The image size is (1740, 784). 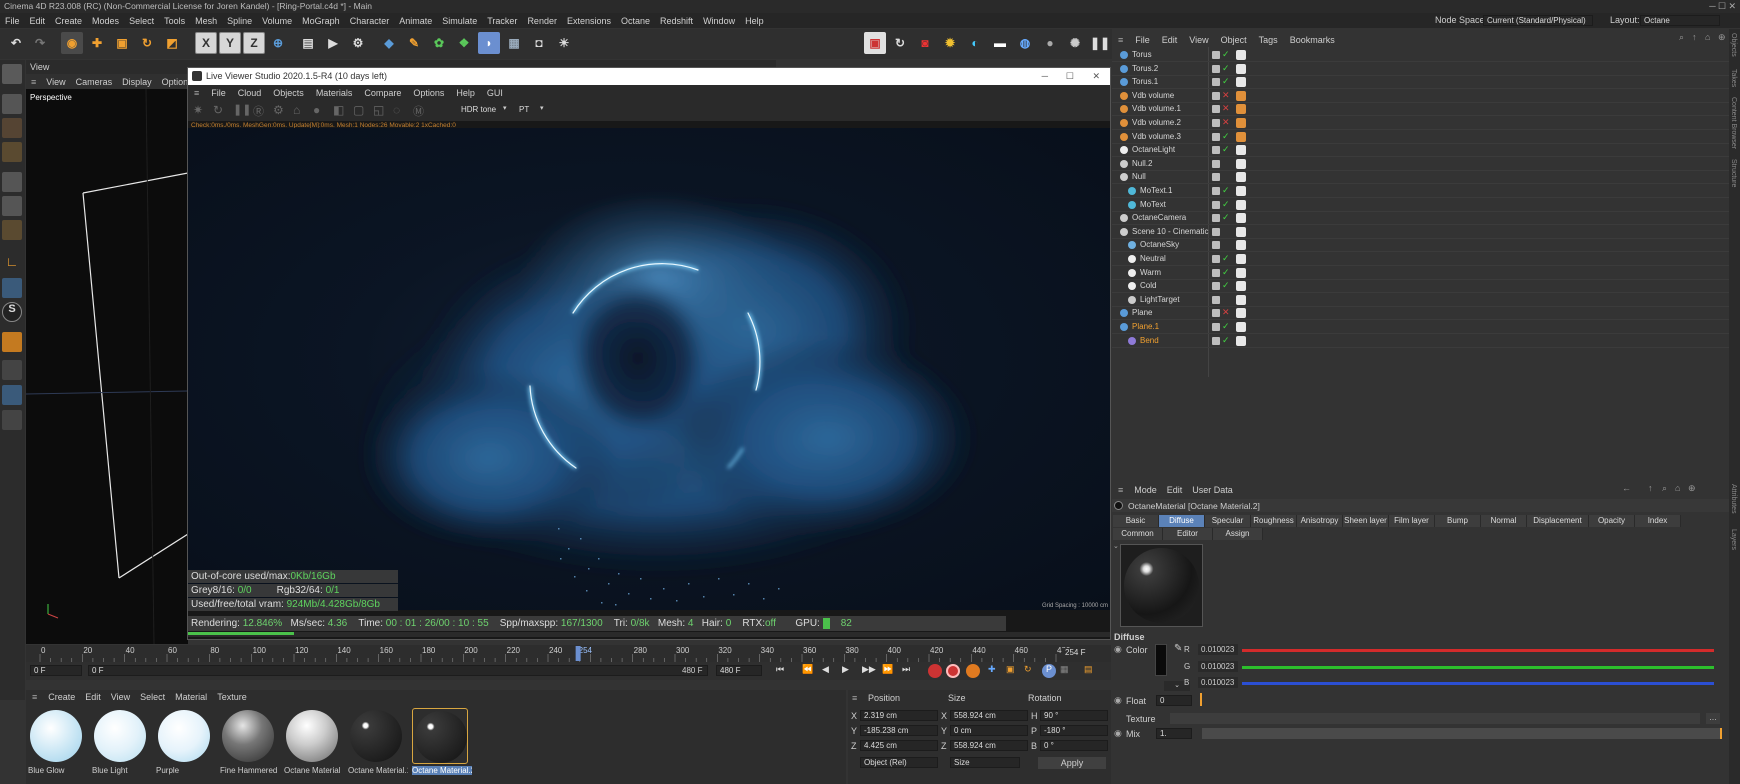 I want to click on attr-tab: Film layer, so click(x=1412, y=521).